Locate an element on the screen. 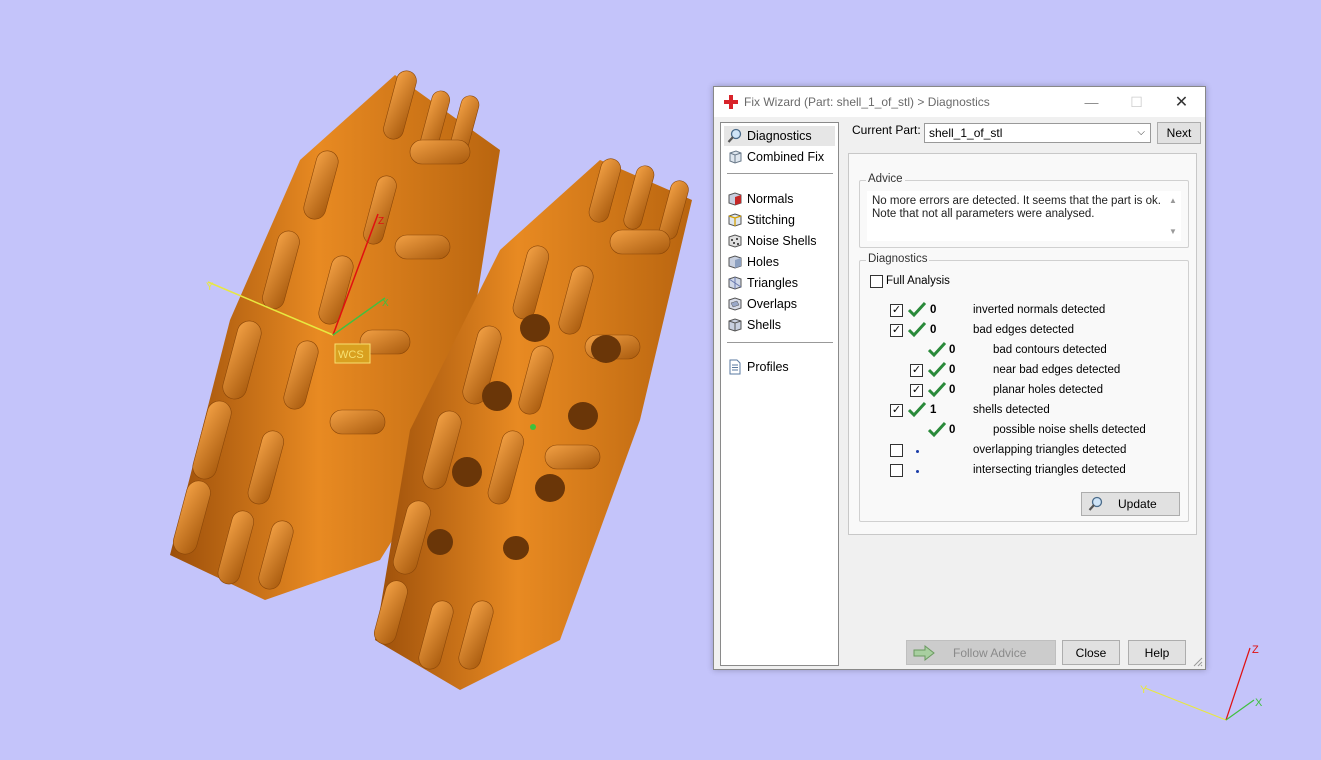 This screenshot has height=760, width=1321. shells-cube-icon is located at coordinates (735, 325).